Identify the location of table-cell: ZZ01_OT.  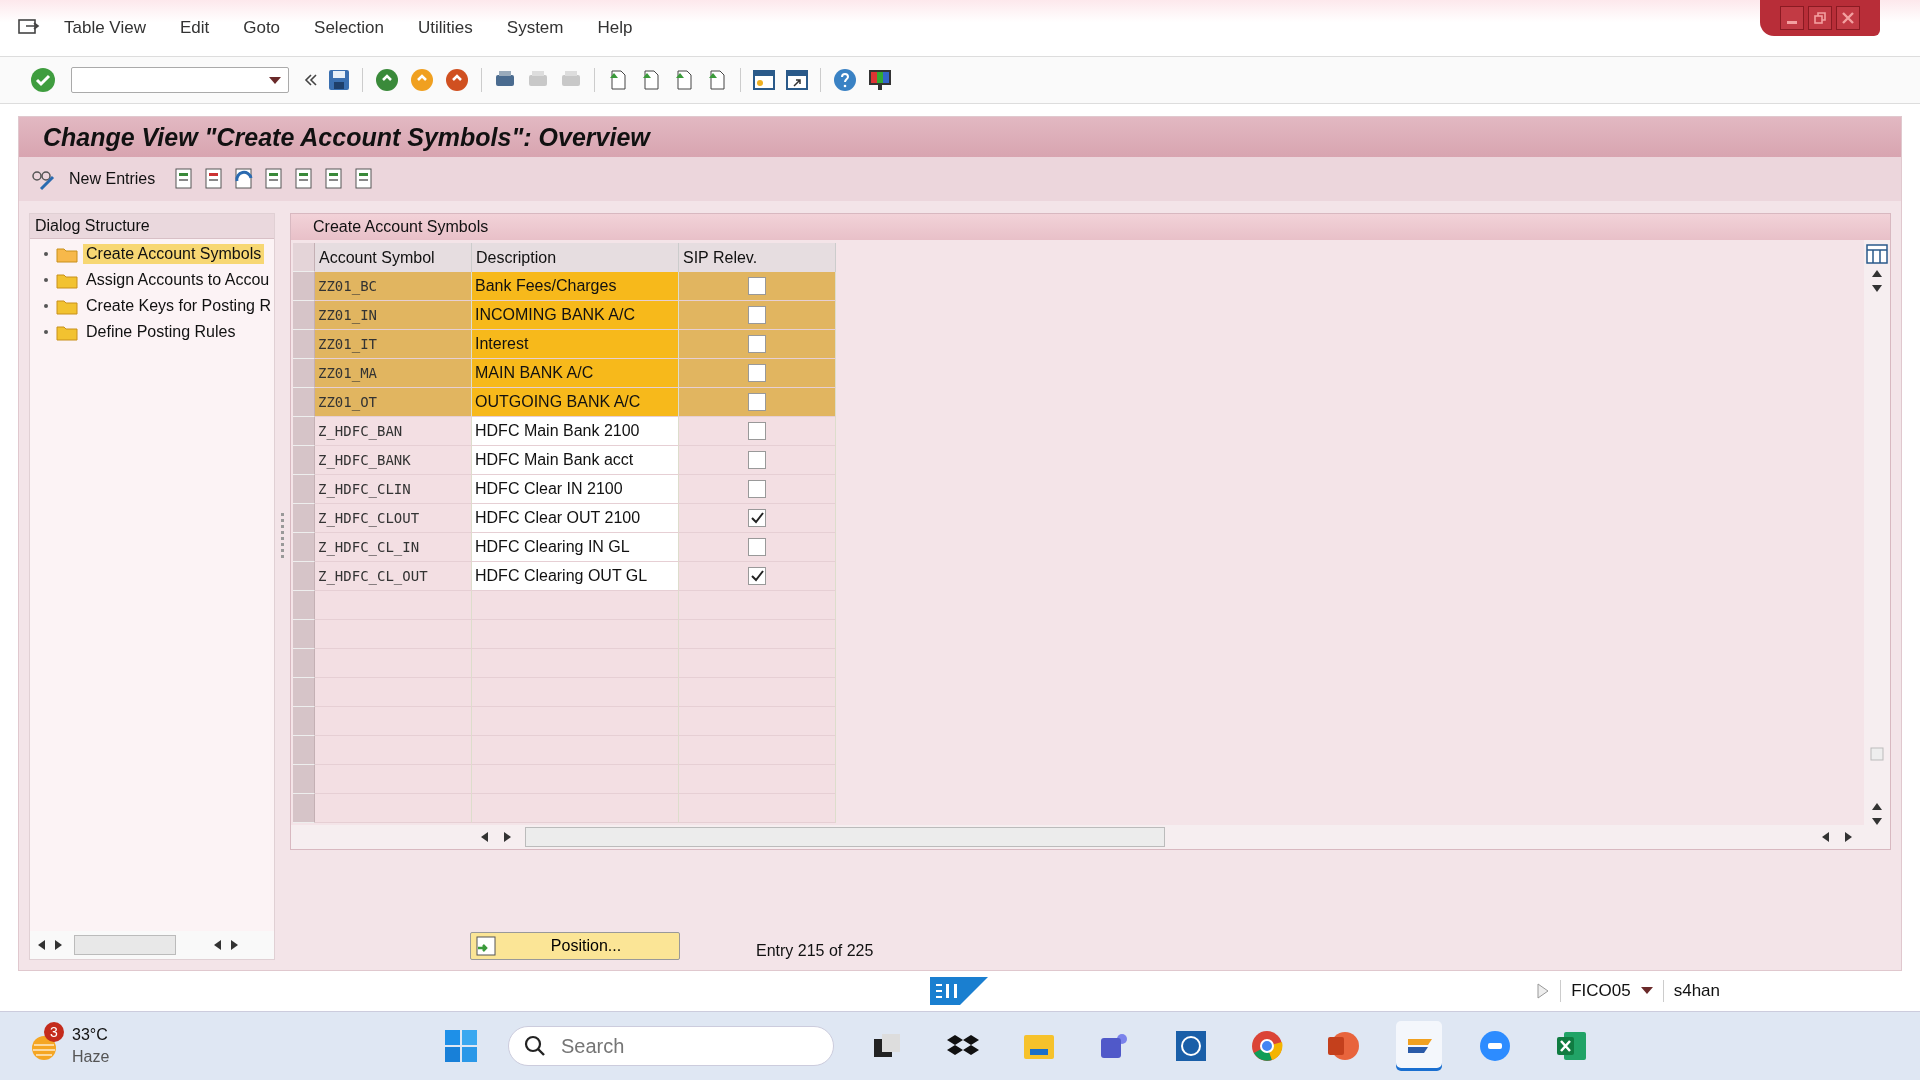
(393, 402).